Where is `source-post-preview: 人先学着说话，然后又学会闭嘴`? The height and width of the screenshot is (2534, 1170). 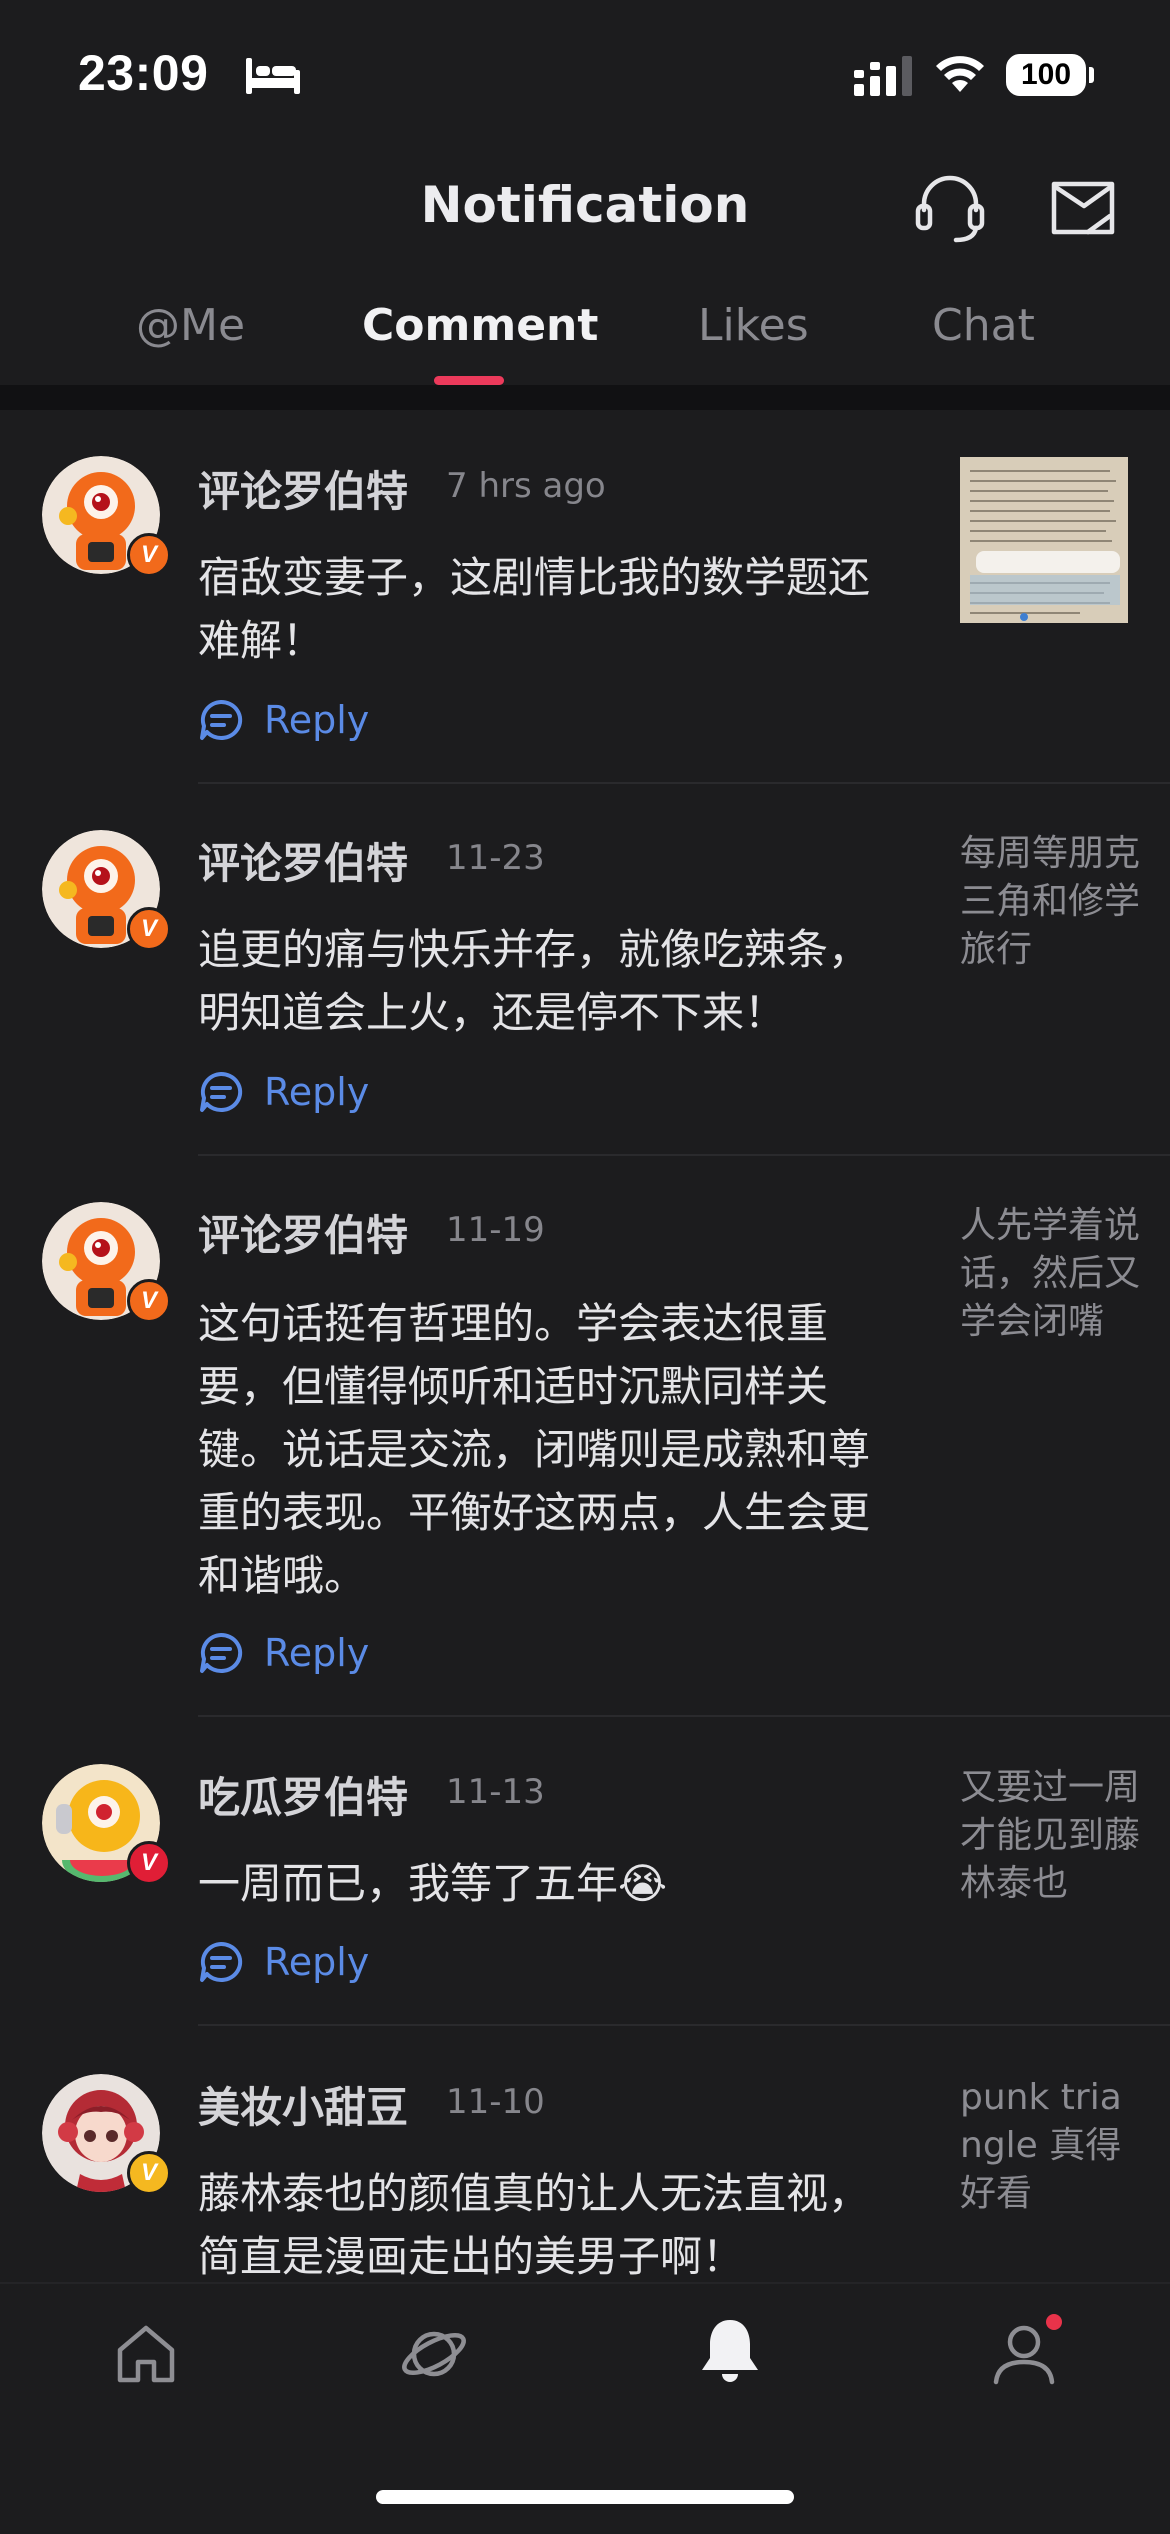 source-post-preview: 人先学着说话，然后又学会闭嘴 is located at coordinates (1050, 1274).